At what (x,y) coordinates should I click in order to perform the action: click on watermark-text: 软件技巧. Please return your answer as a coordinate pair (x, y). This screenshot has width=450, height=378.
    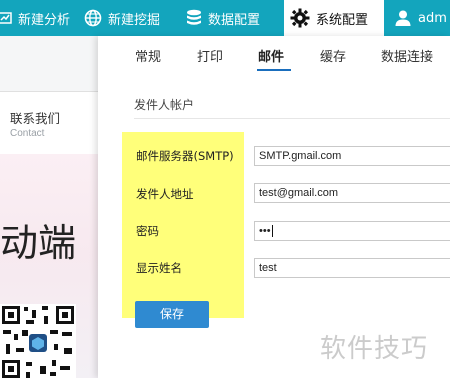
    Looking at the image, I should click on (374, 349).